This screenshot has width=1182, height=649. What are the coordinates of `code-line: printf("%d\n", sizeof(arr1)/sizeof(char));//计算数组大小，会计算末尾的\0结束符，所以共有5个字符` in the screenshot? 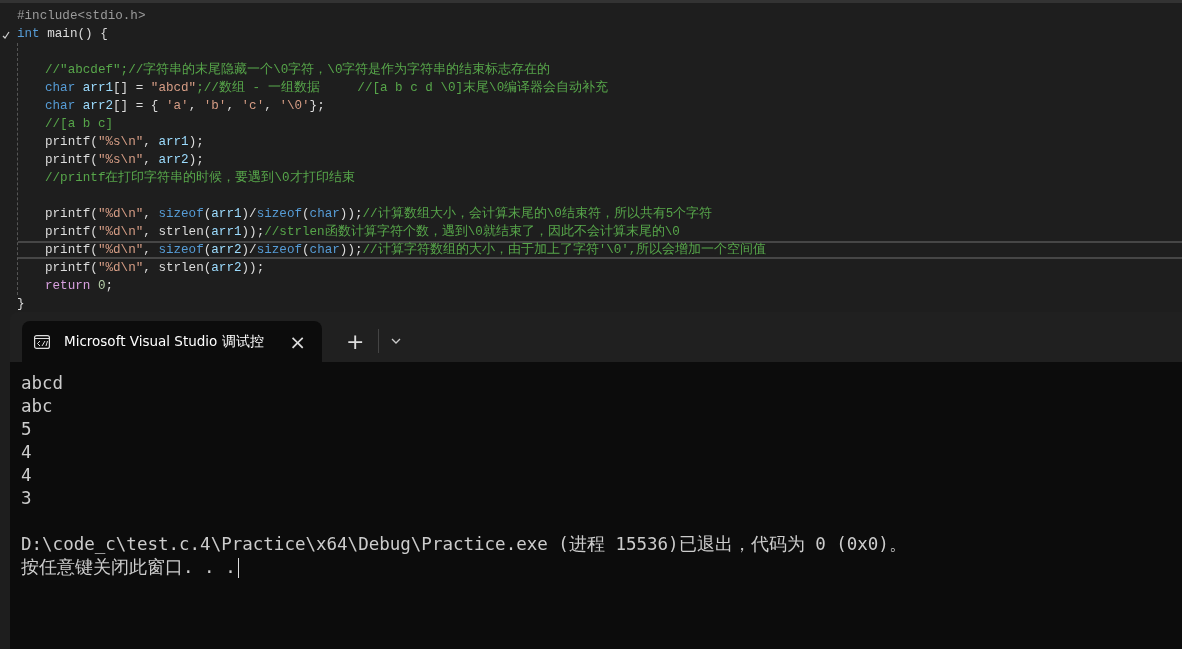 It's located at (379, 214).